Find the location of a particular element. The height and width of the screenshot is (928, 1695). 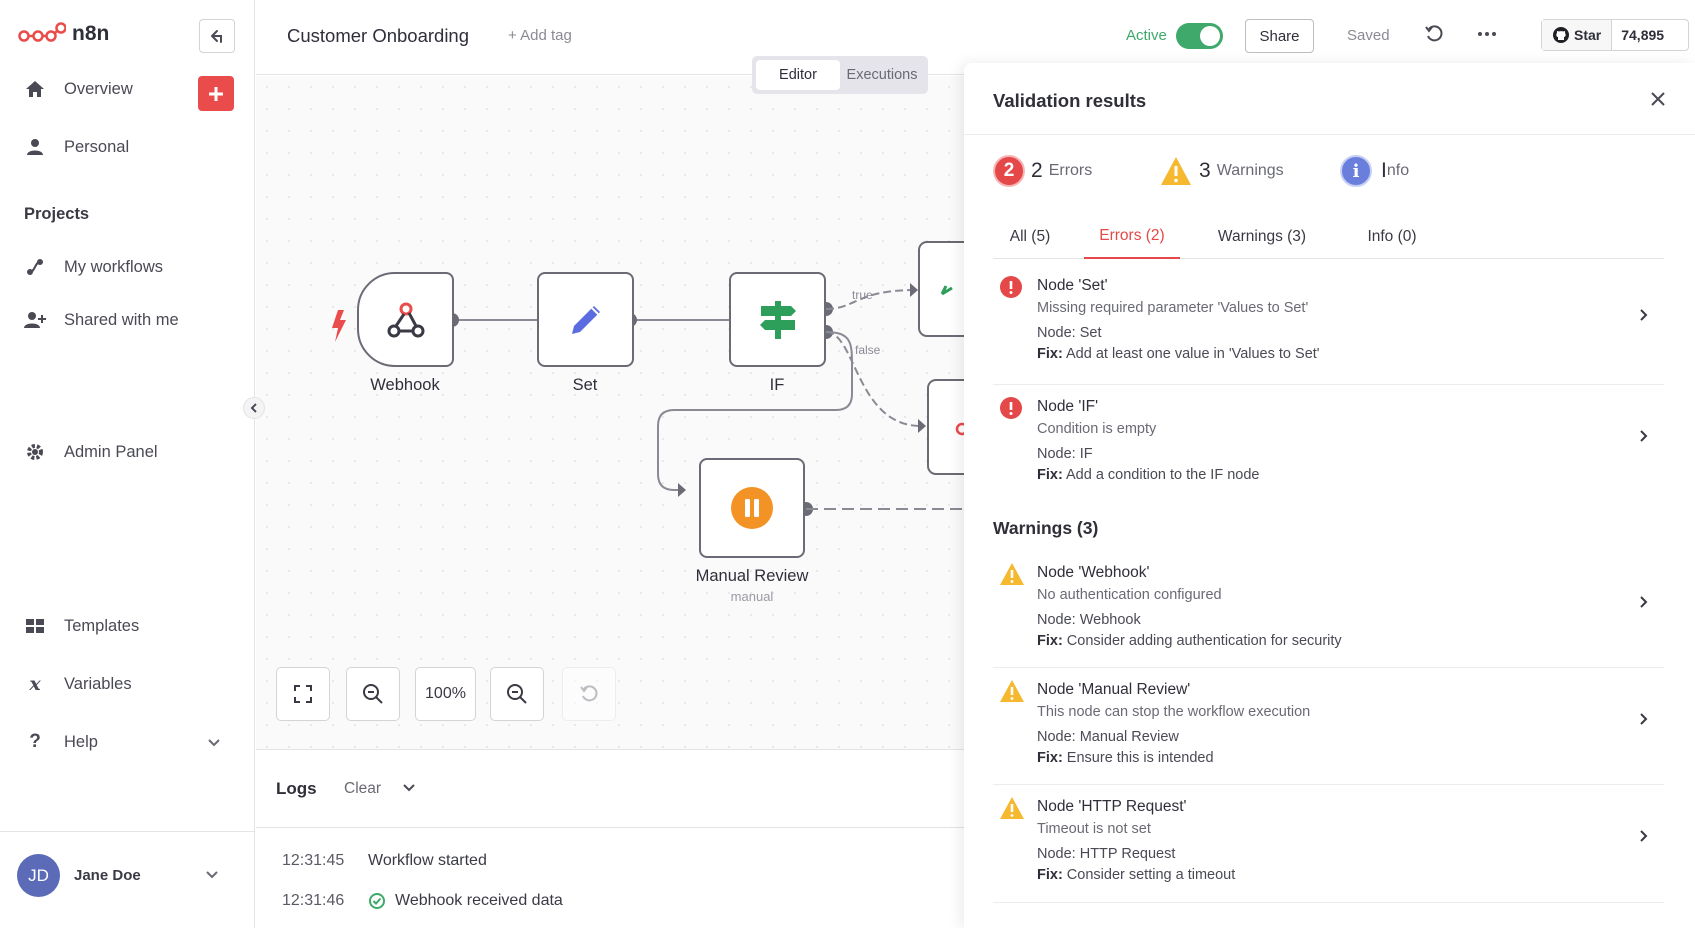

tab-editor: Editor is located at coordinates (798, 75).